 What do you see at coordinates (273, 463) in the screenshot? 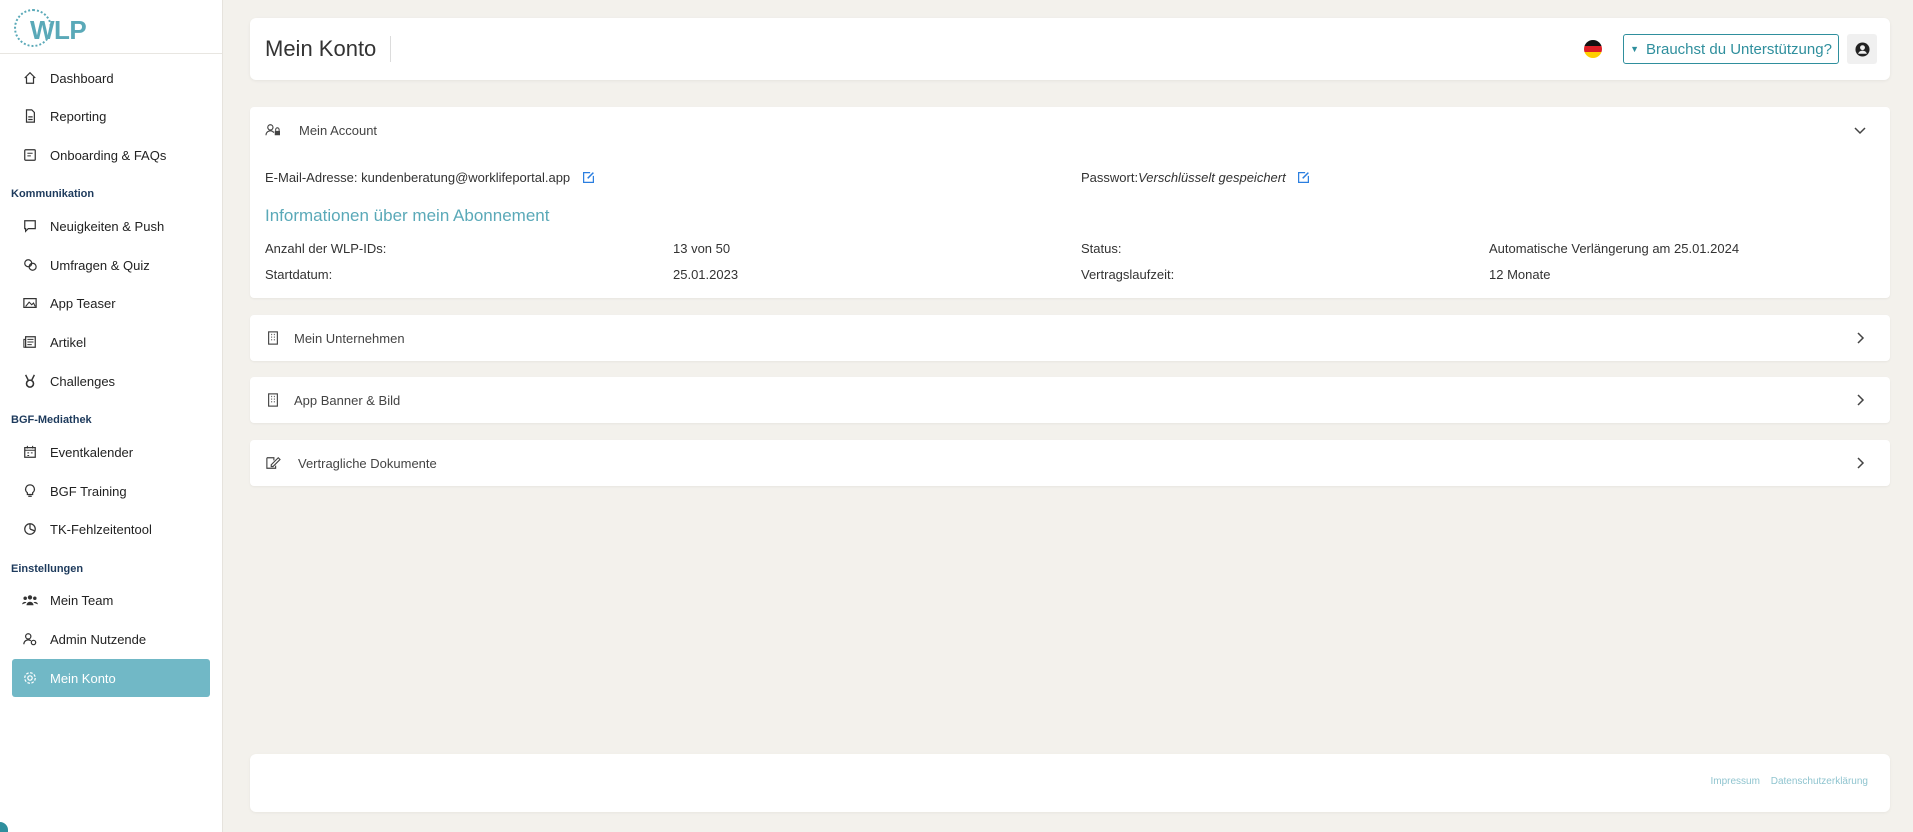
I see `signature-icon` at bounding box center [273, 463].